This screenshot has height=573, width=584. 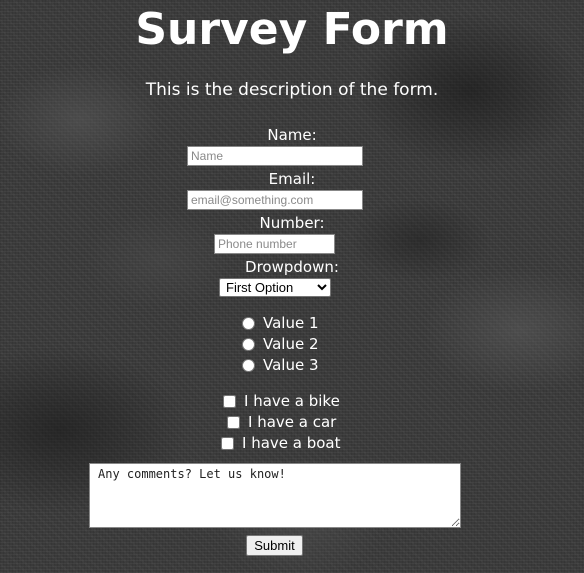 What do you see at coordinates (291, 344) in the screenshot?
I see `radio-label-2: Value 2` at bounding box center [291, 344].